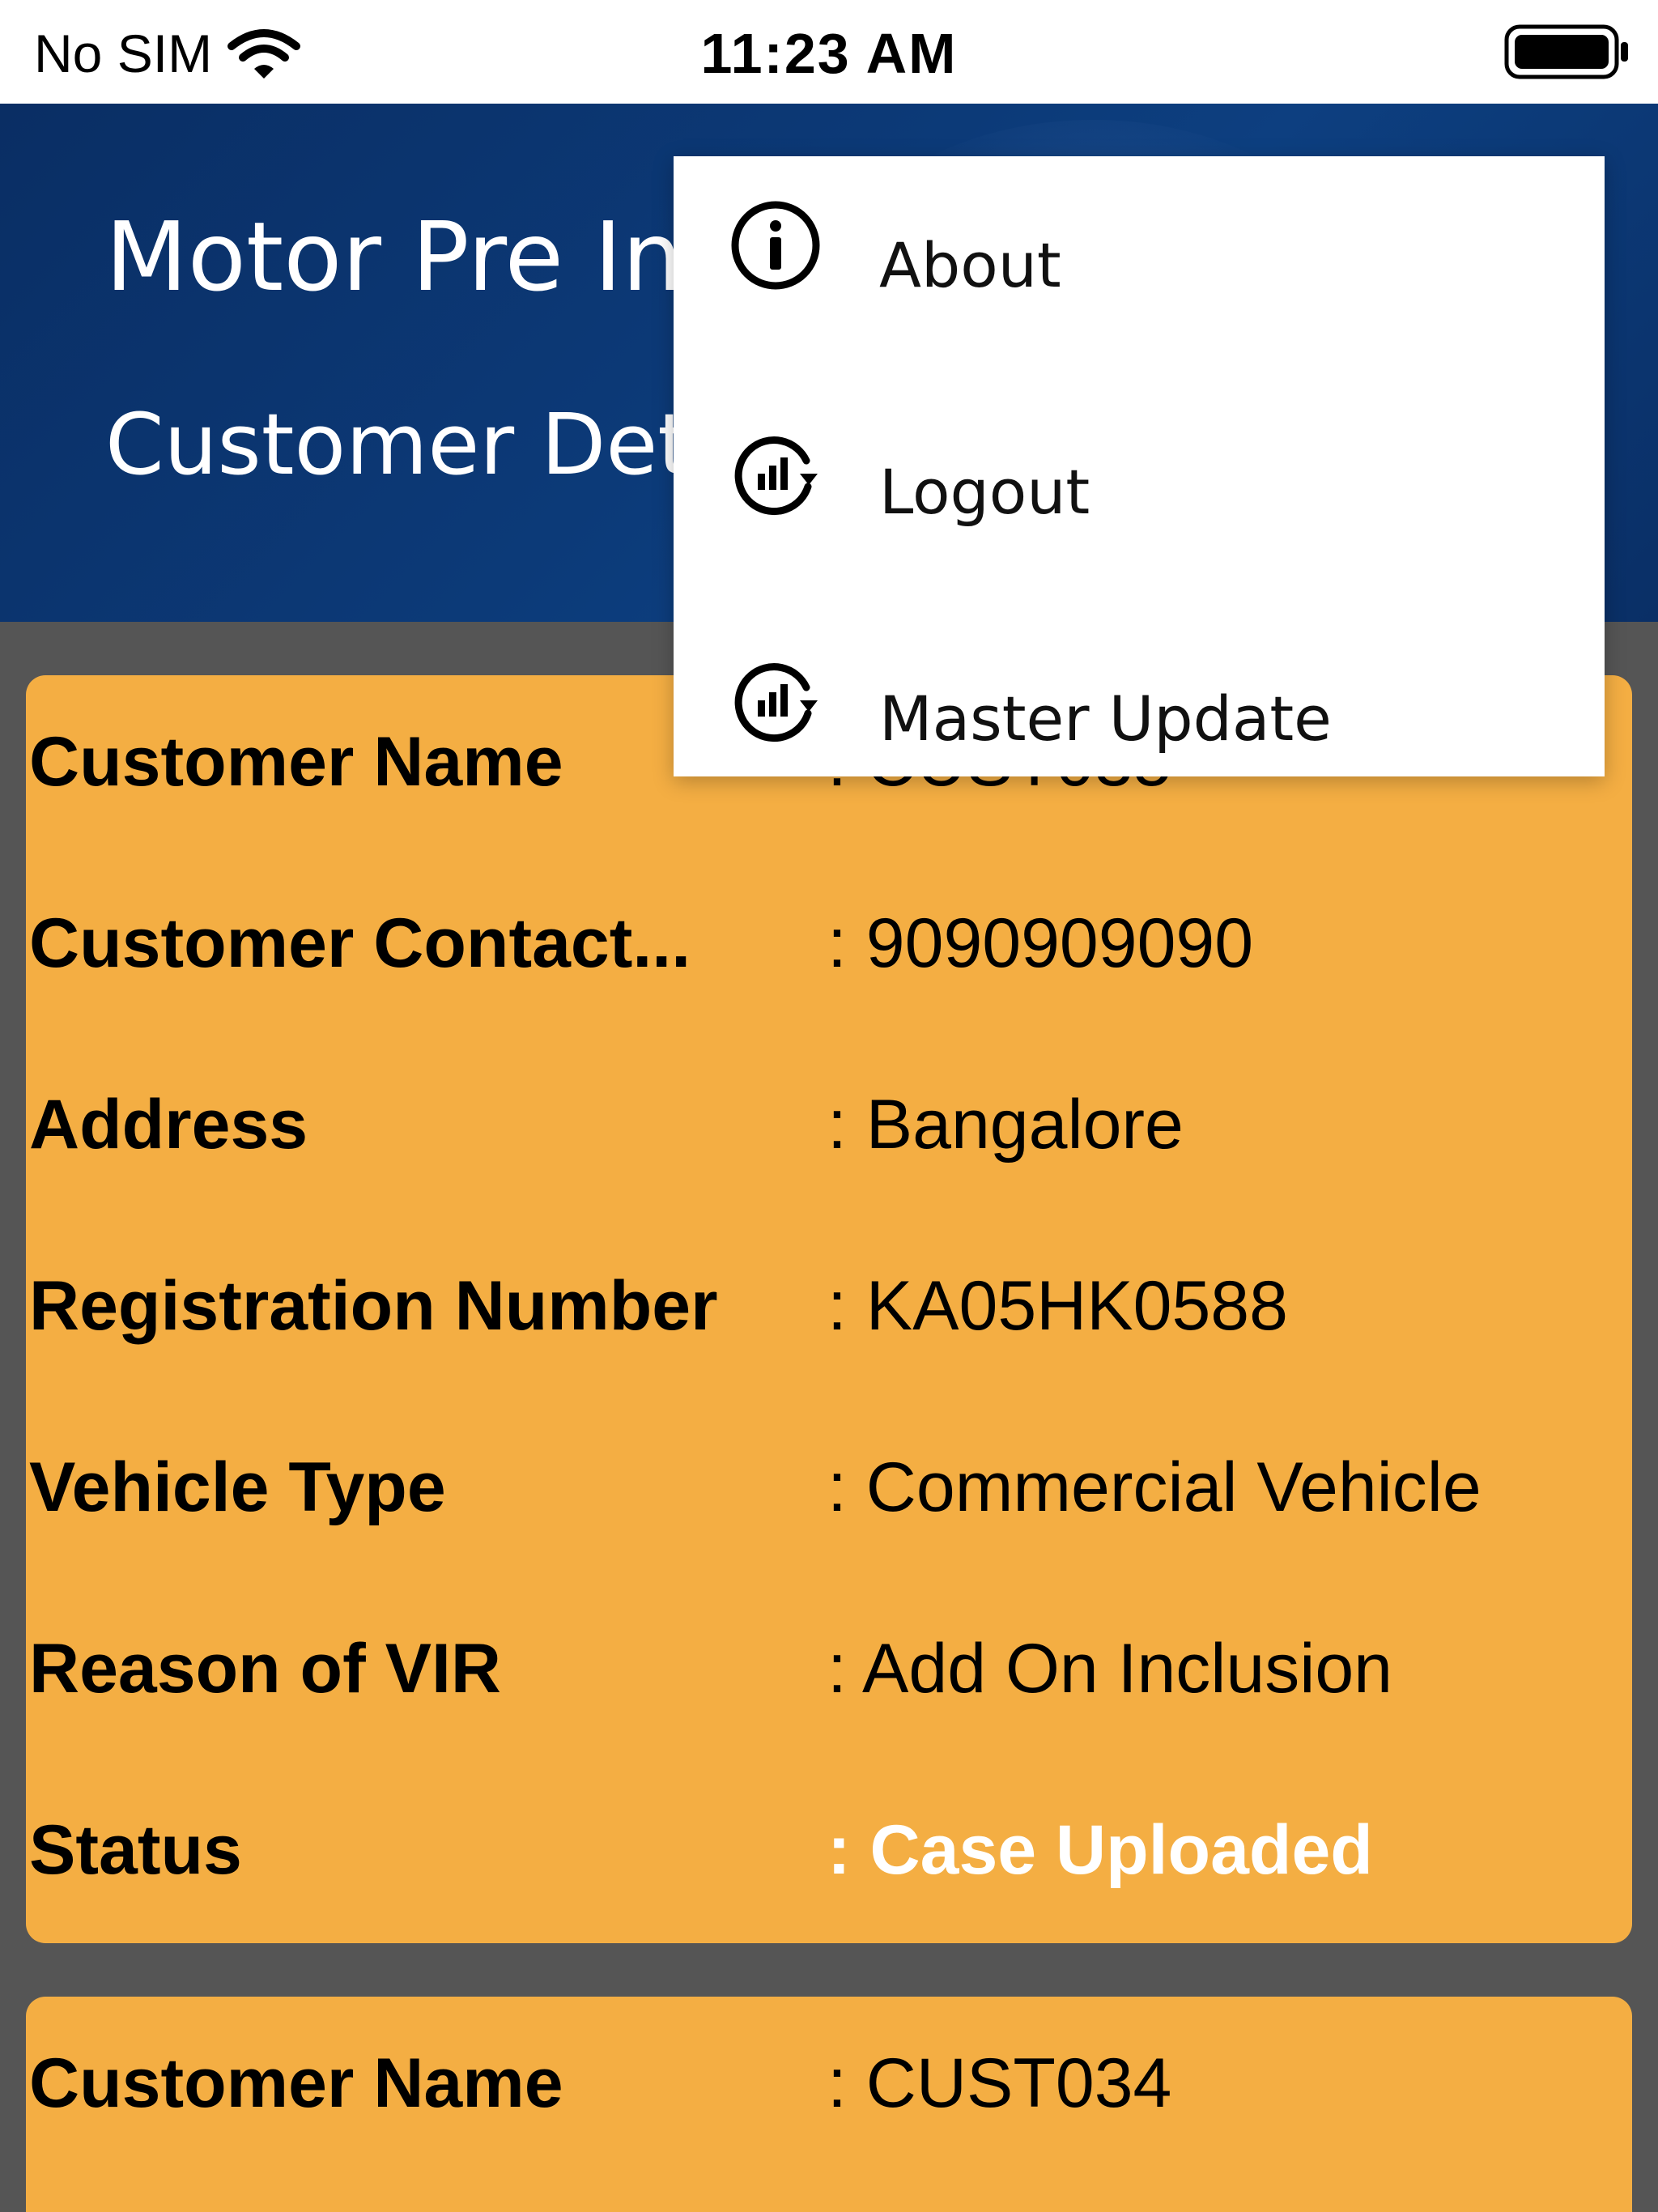  What do you see at coordinates (775, 246) in the screenshot?
I see `info-icon` at bounding box center [775, 246].